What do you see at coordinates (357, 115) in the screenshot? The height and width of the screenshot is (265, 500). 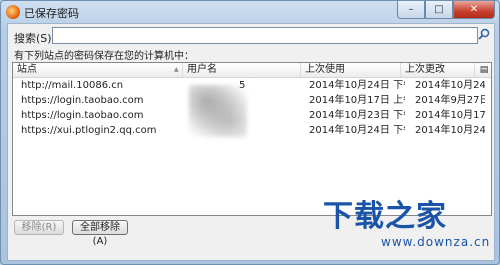 I see `last-used-cell: 2014年10月23日 下午9:24` at bounding box center [357, 115].